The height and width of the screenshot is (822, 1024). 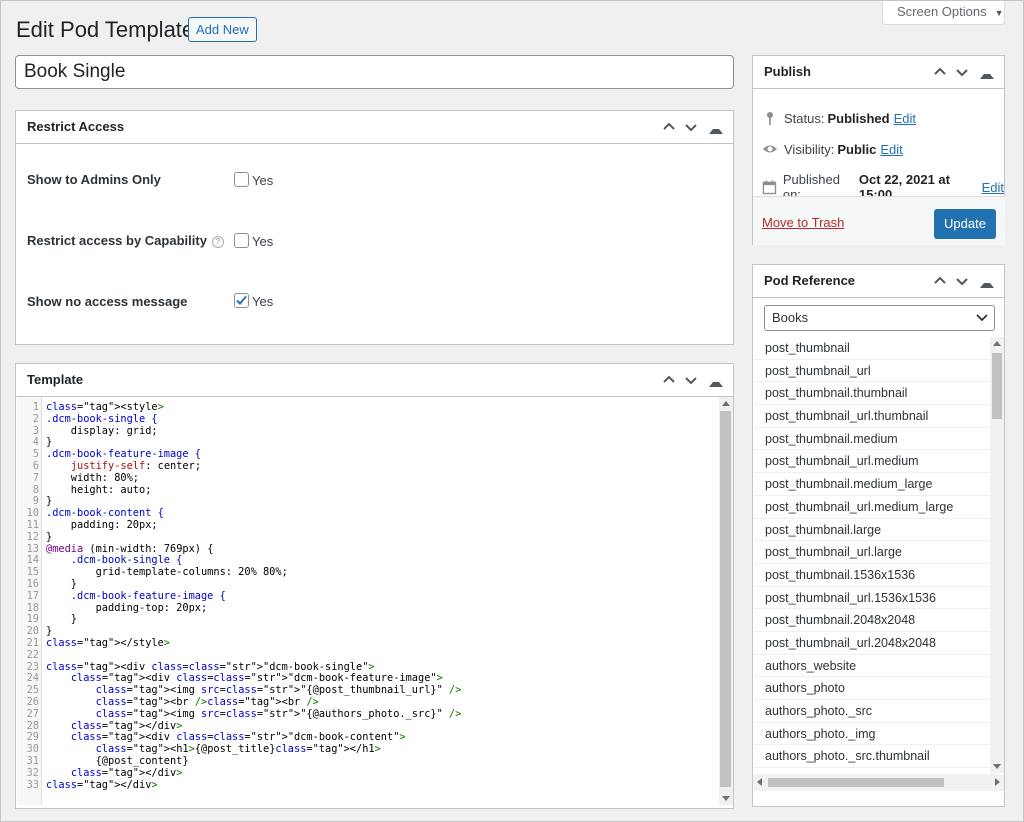 I want to click on update-button: Update, so click(x=965, y=224).